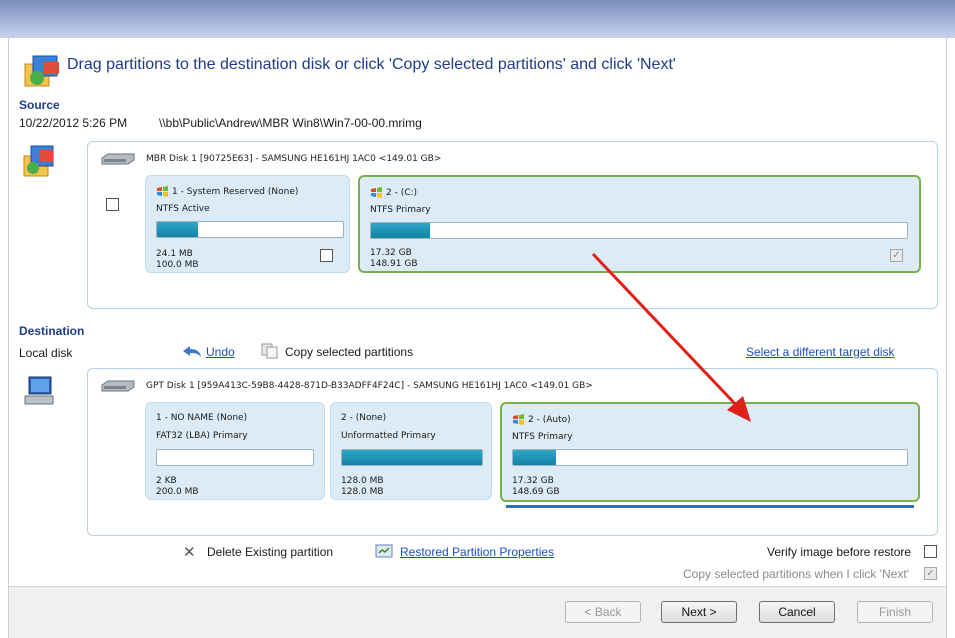 This screenshot has width=955, height=638. I want to click on partition-total: 148.91 GB, so click(394, 264).